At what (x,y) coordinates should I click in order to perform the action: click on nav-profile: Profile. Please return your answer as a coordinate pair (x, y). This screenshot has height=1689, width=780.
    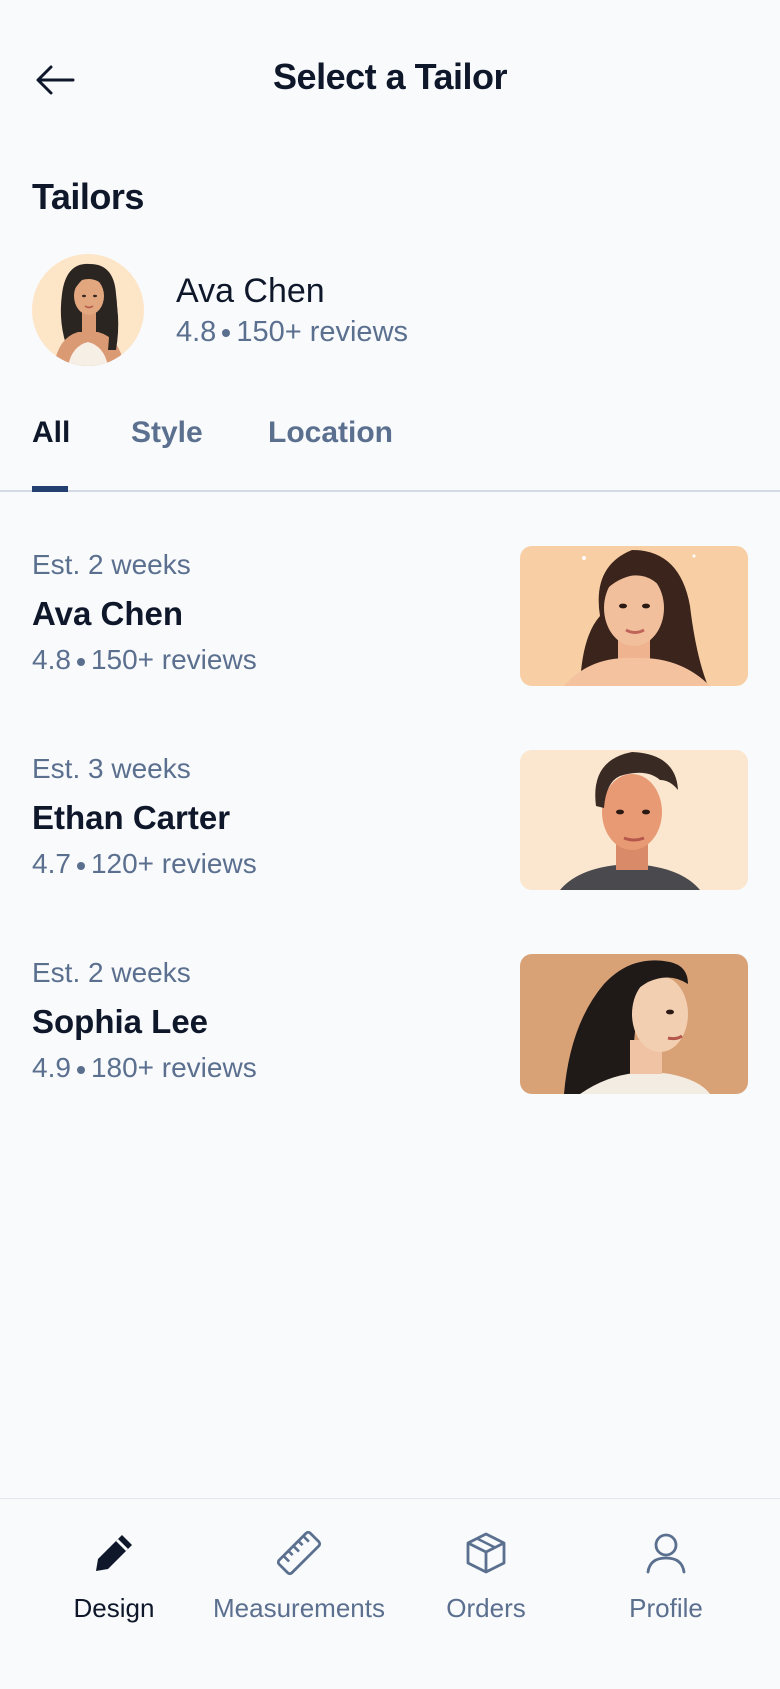
    Looking at the image, I should click on (666, 1575).